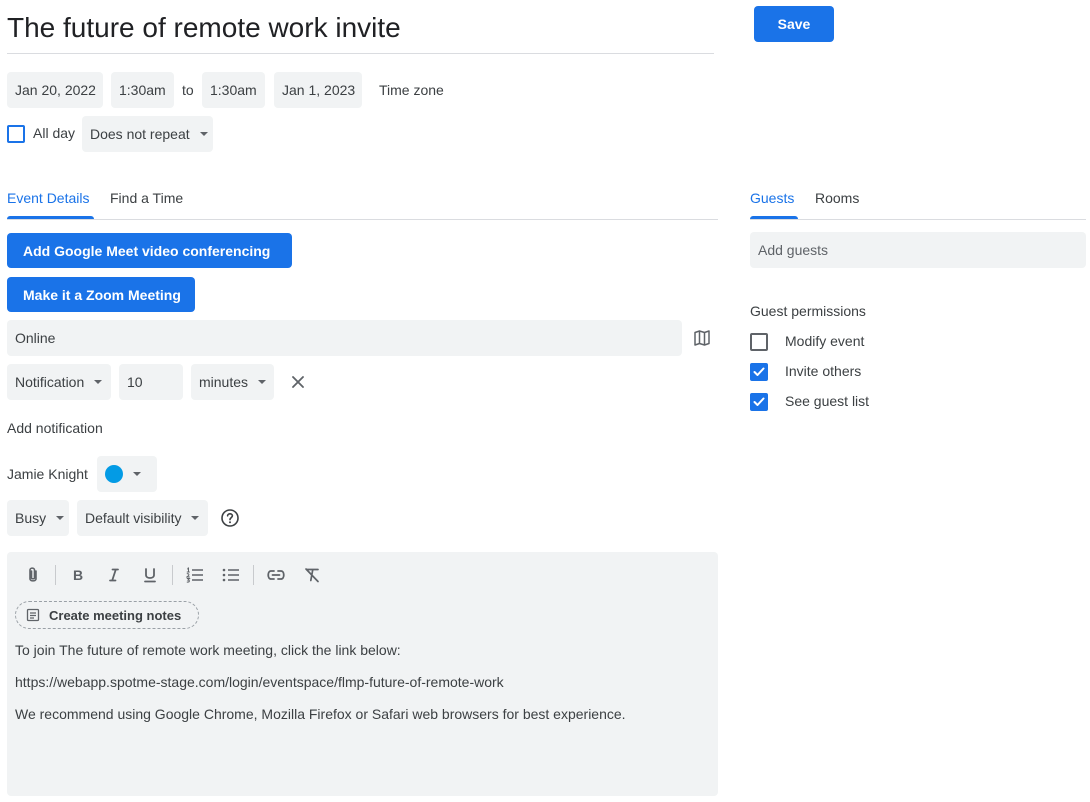  Describe the element at coordinates (318, 90) in the screenshot. I see `end-date-picker: Jan 1, 2023` at that location.